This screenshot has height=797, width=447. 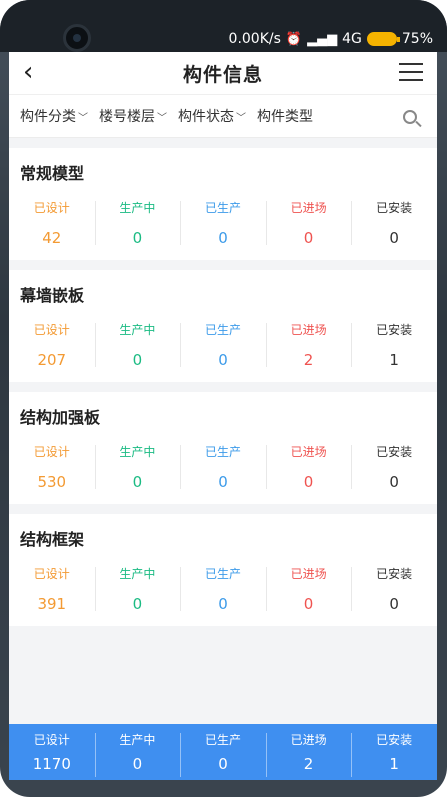 I want to click on menu-icon, so click(x=411, y=72).